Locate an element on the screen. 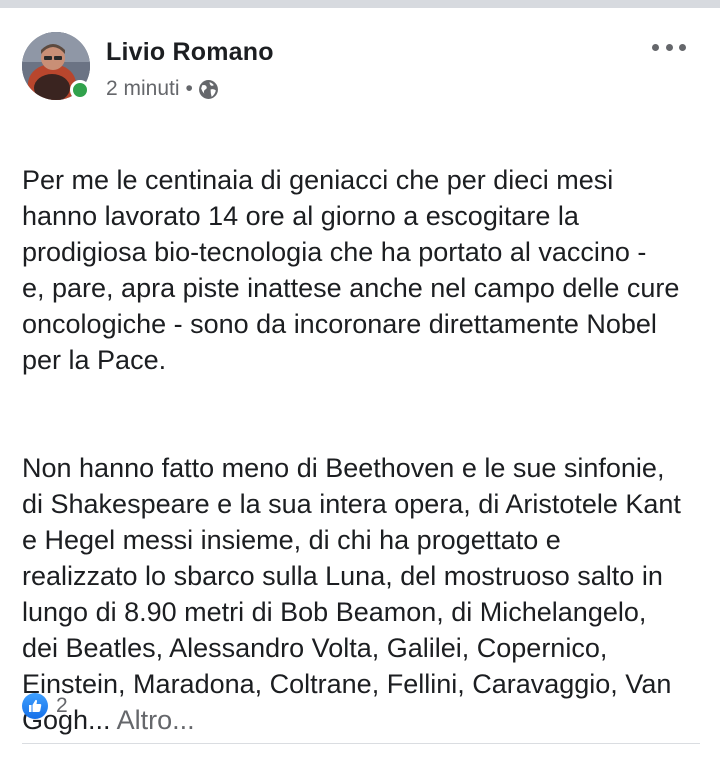 The image size is (720, 774). like-icon is located at coordinates (35, 706).